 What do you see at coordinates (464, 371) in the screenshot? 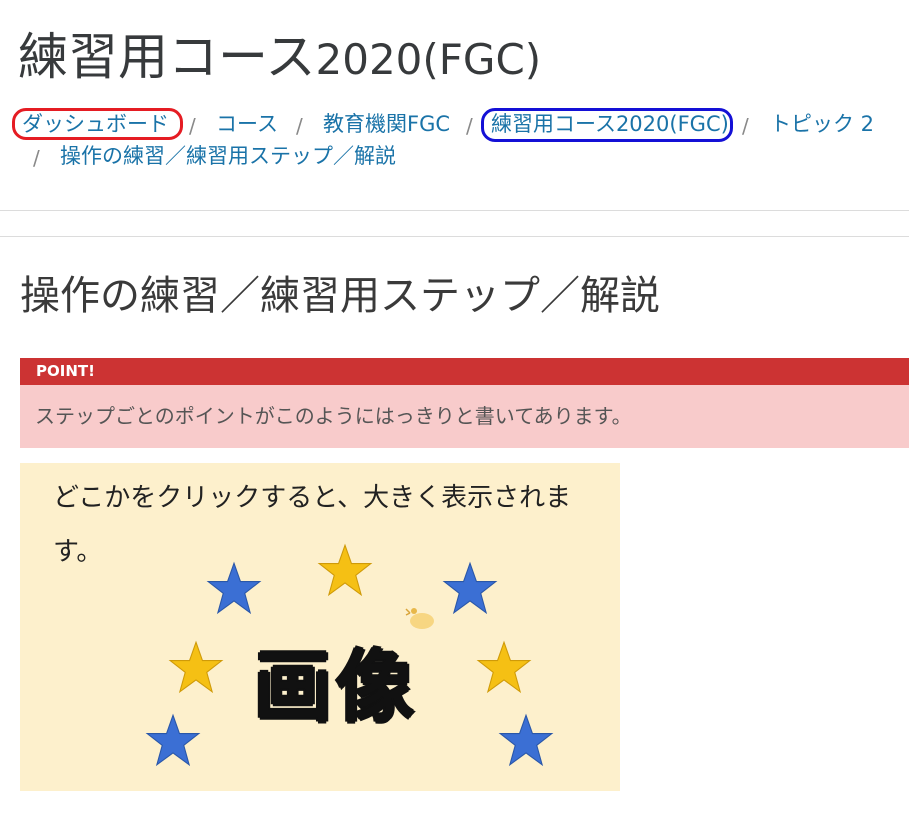
I see `point-label: POINT!` at bounding box center [464, 371].